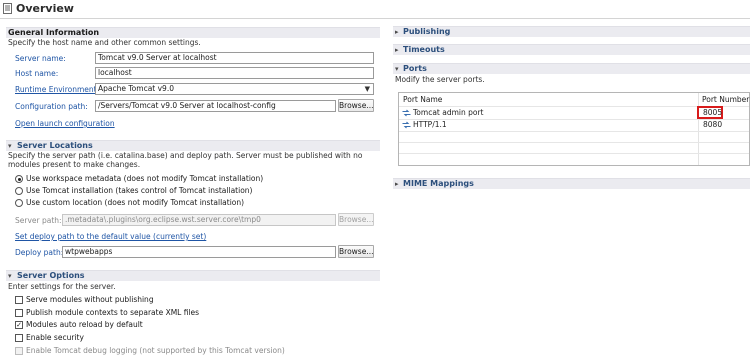 The image size is (750, 358). What do you see at coordinates (19, 313) in the screenshot?
I see `checkbox-publish-contexts` at bounding box center [19, 313].